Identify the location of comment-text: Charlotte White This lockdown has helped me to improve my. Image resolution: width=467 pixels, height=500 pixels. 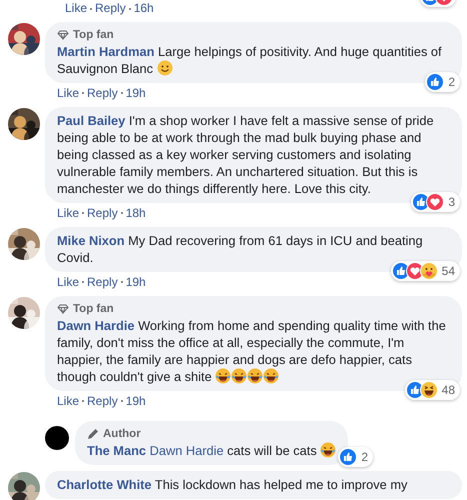
(232, 484).